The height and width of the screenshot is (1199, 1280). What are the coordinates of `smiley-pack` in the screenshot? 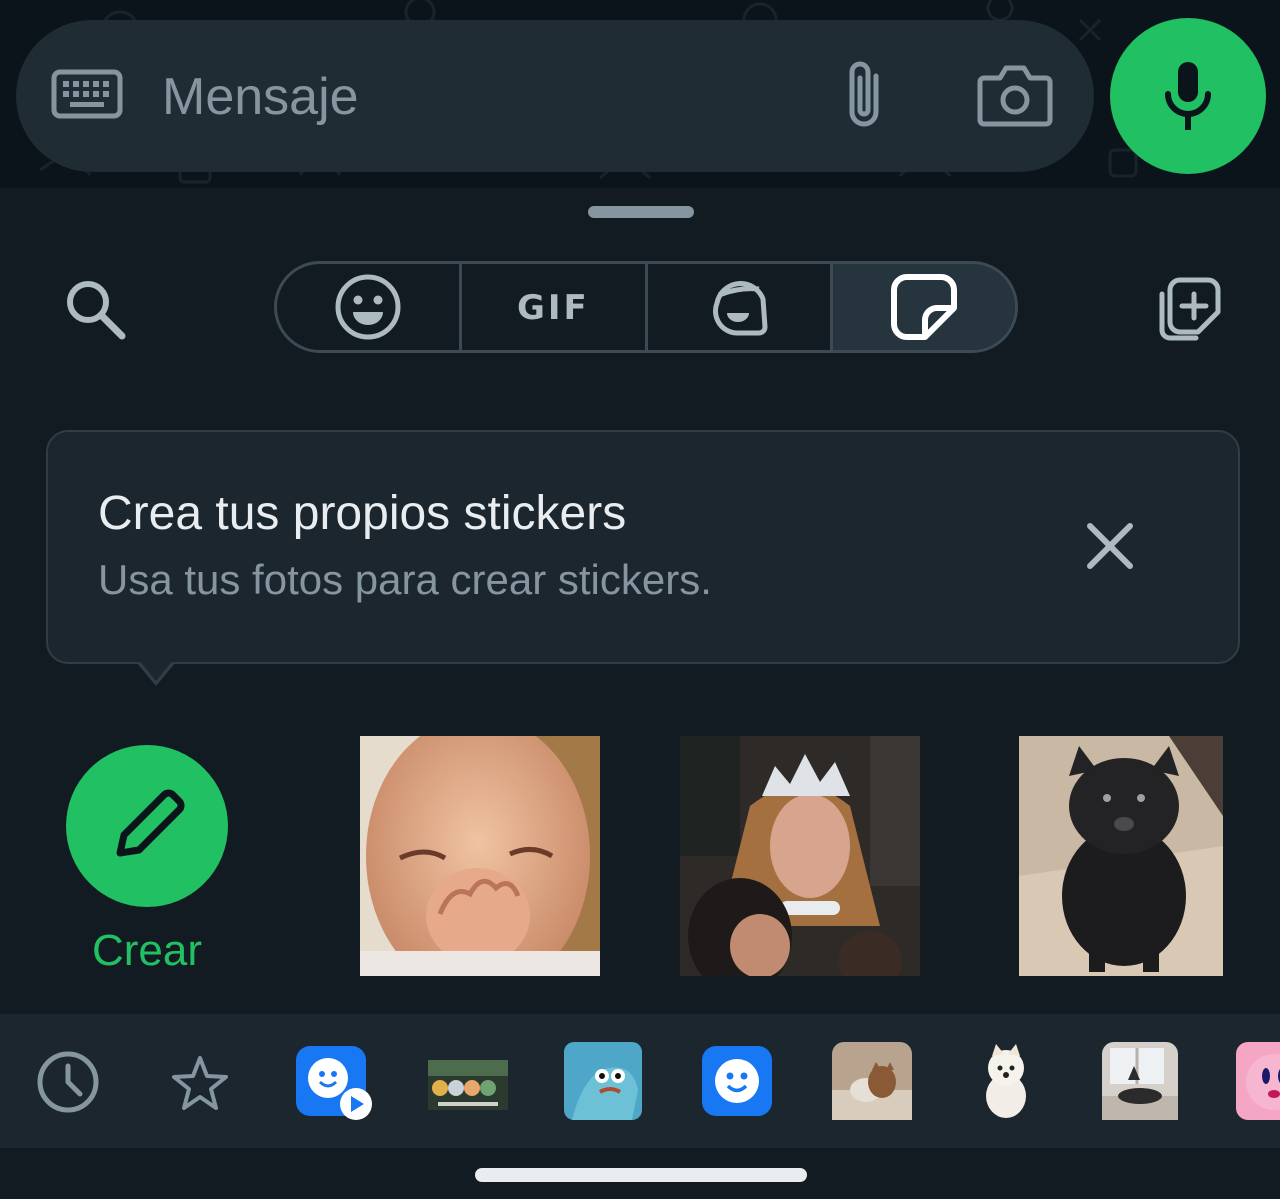 It's located at (740, 1081).